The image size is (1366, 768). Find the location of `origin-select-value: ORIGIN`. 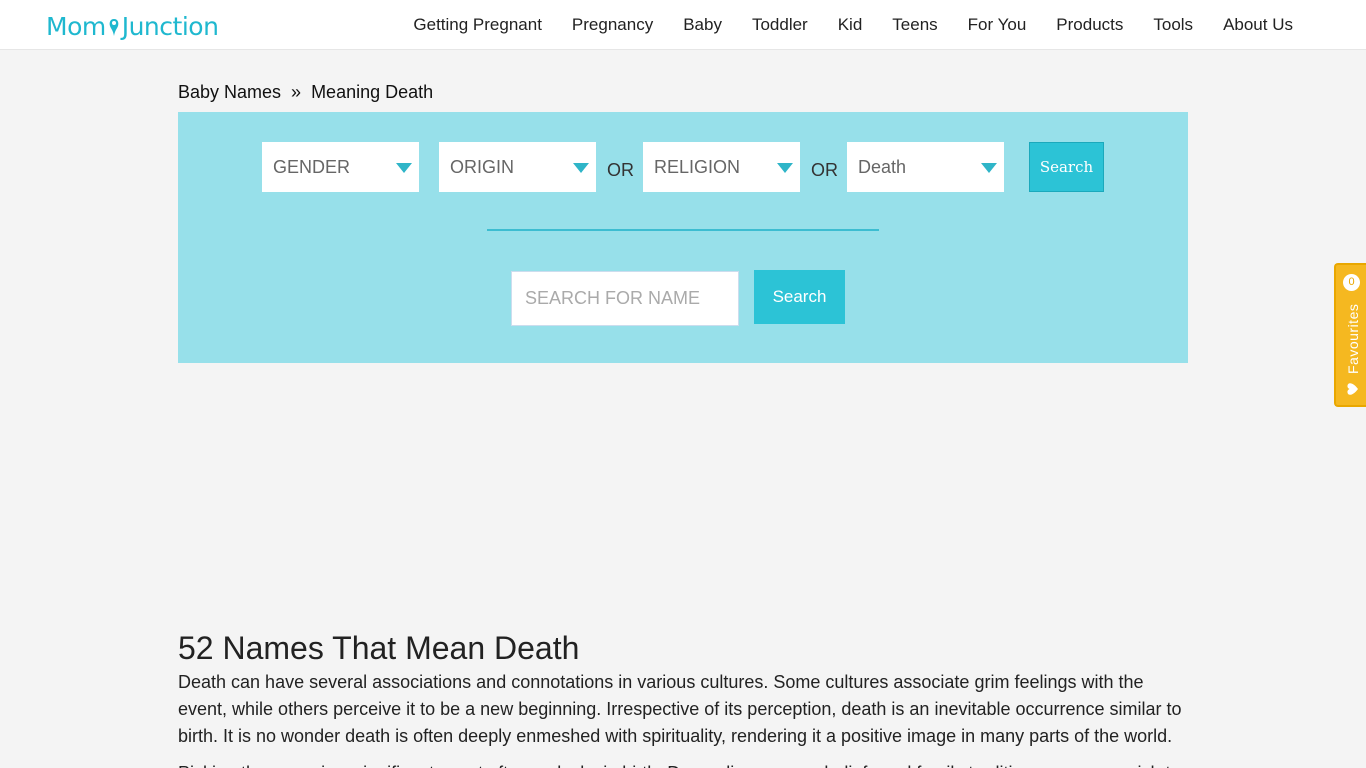

origin-select-value: ORIGIN is located at coordinates (482, 167).